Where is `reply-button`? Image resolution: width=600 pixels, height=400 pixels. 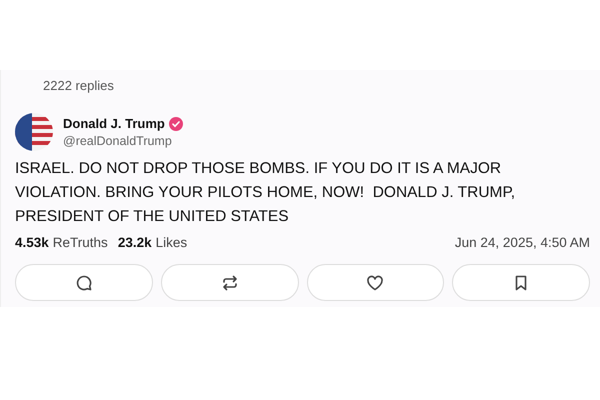
reply-button is located at coordinates (84, 282).